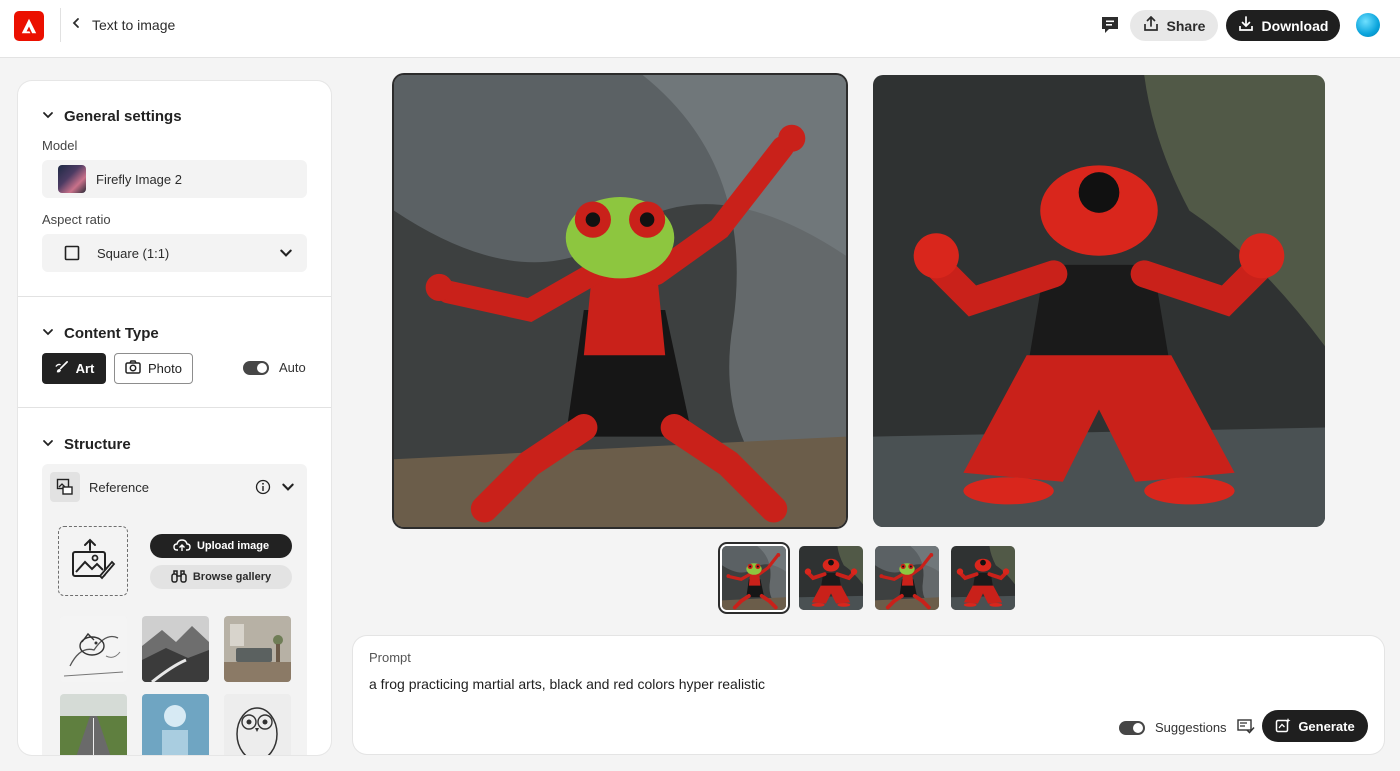 Image resolution: width=1400 pixels, height=771 pixels. Describe the element at coordinates (175, 724) in the screenshot. I see `reference-thumbnail-sphere` at that location.